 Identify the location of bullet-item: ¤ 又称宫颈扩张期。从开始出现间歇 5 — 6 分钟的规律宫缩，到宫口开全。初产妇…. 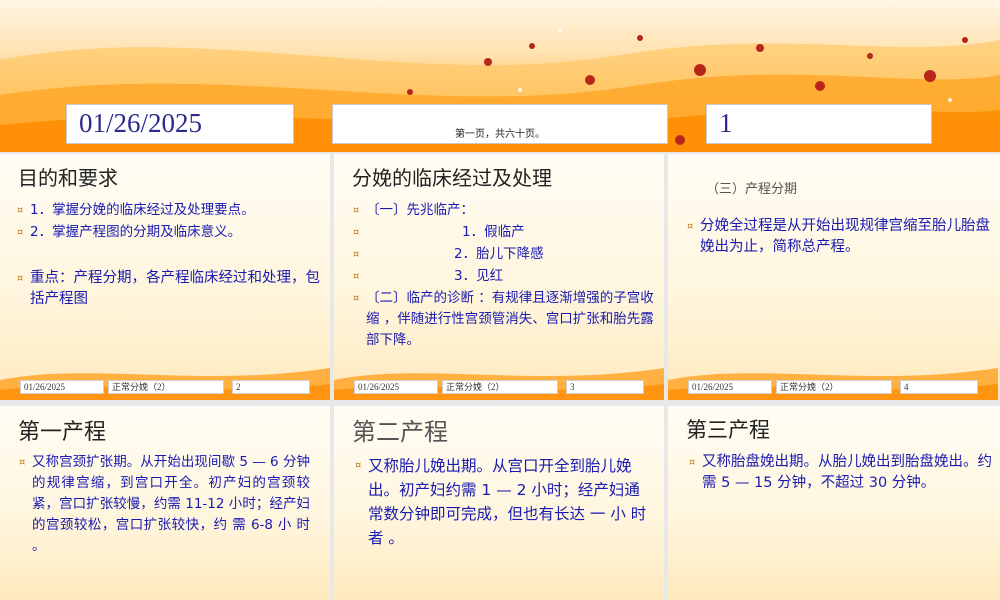
(164, 504).